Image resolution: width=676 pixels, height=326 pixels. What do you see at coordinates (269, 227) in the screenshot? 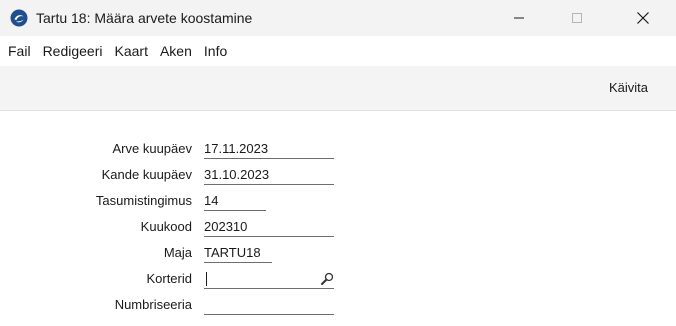
I see `month-code-field: 202310` at bounding box center [269, 227].